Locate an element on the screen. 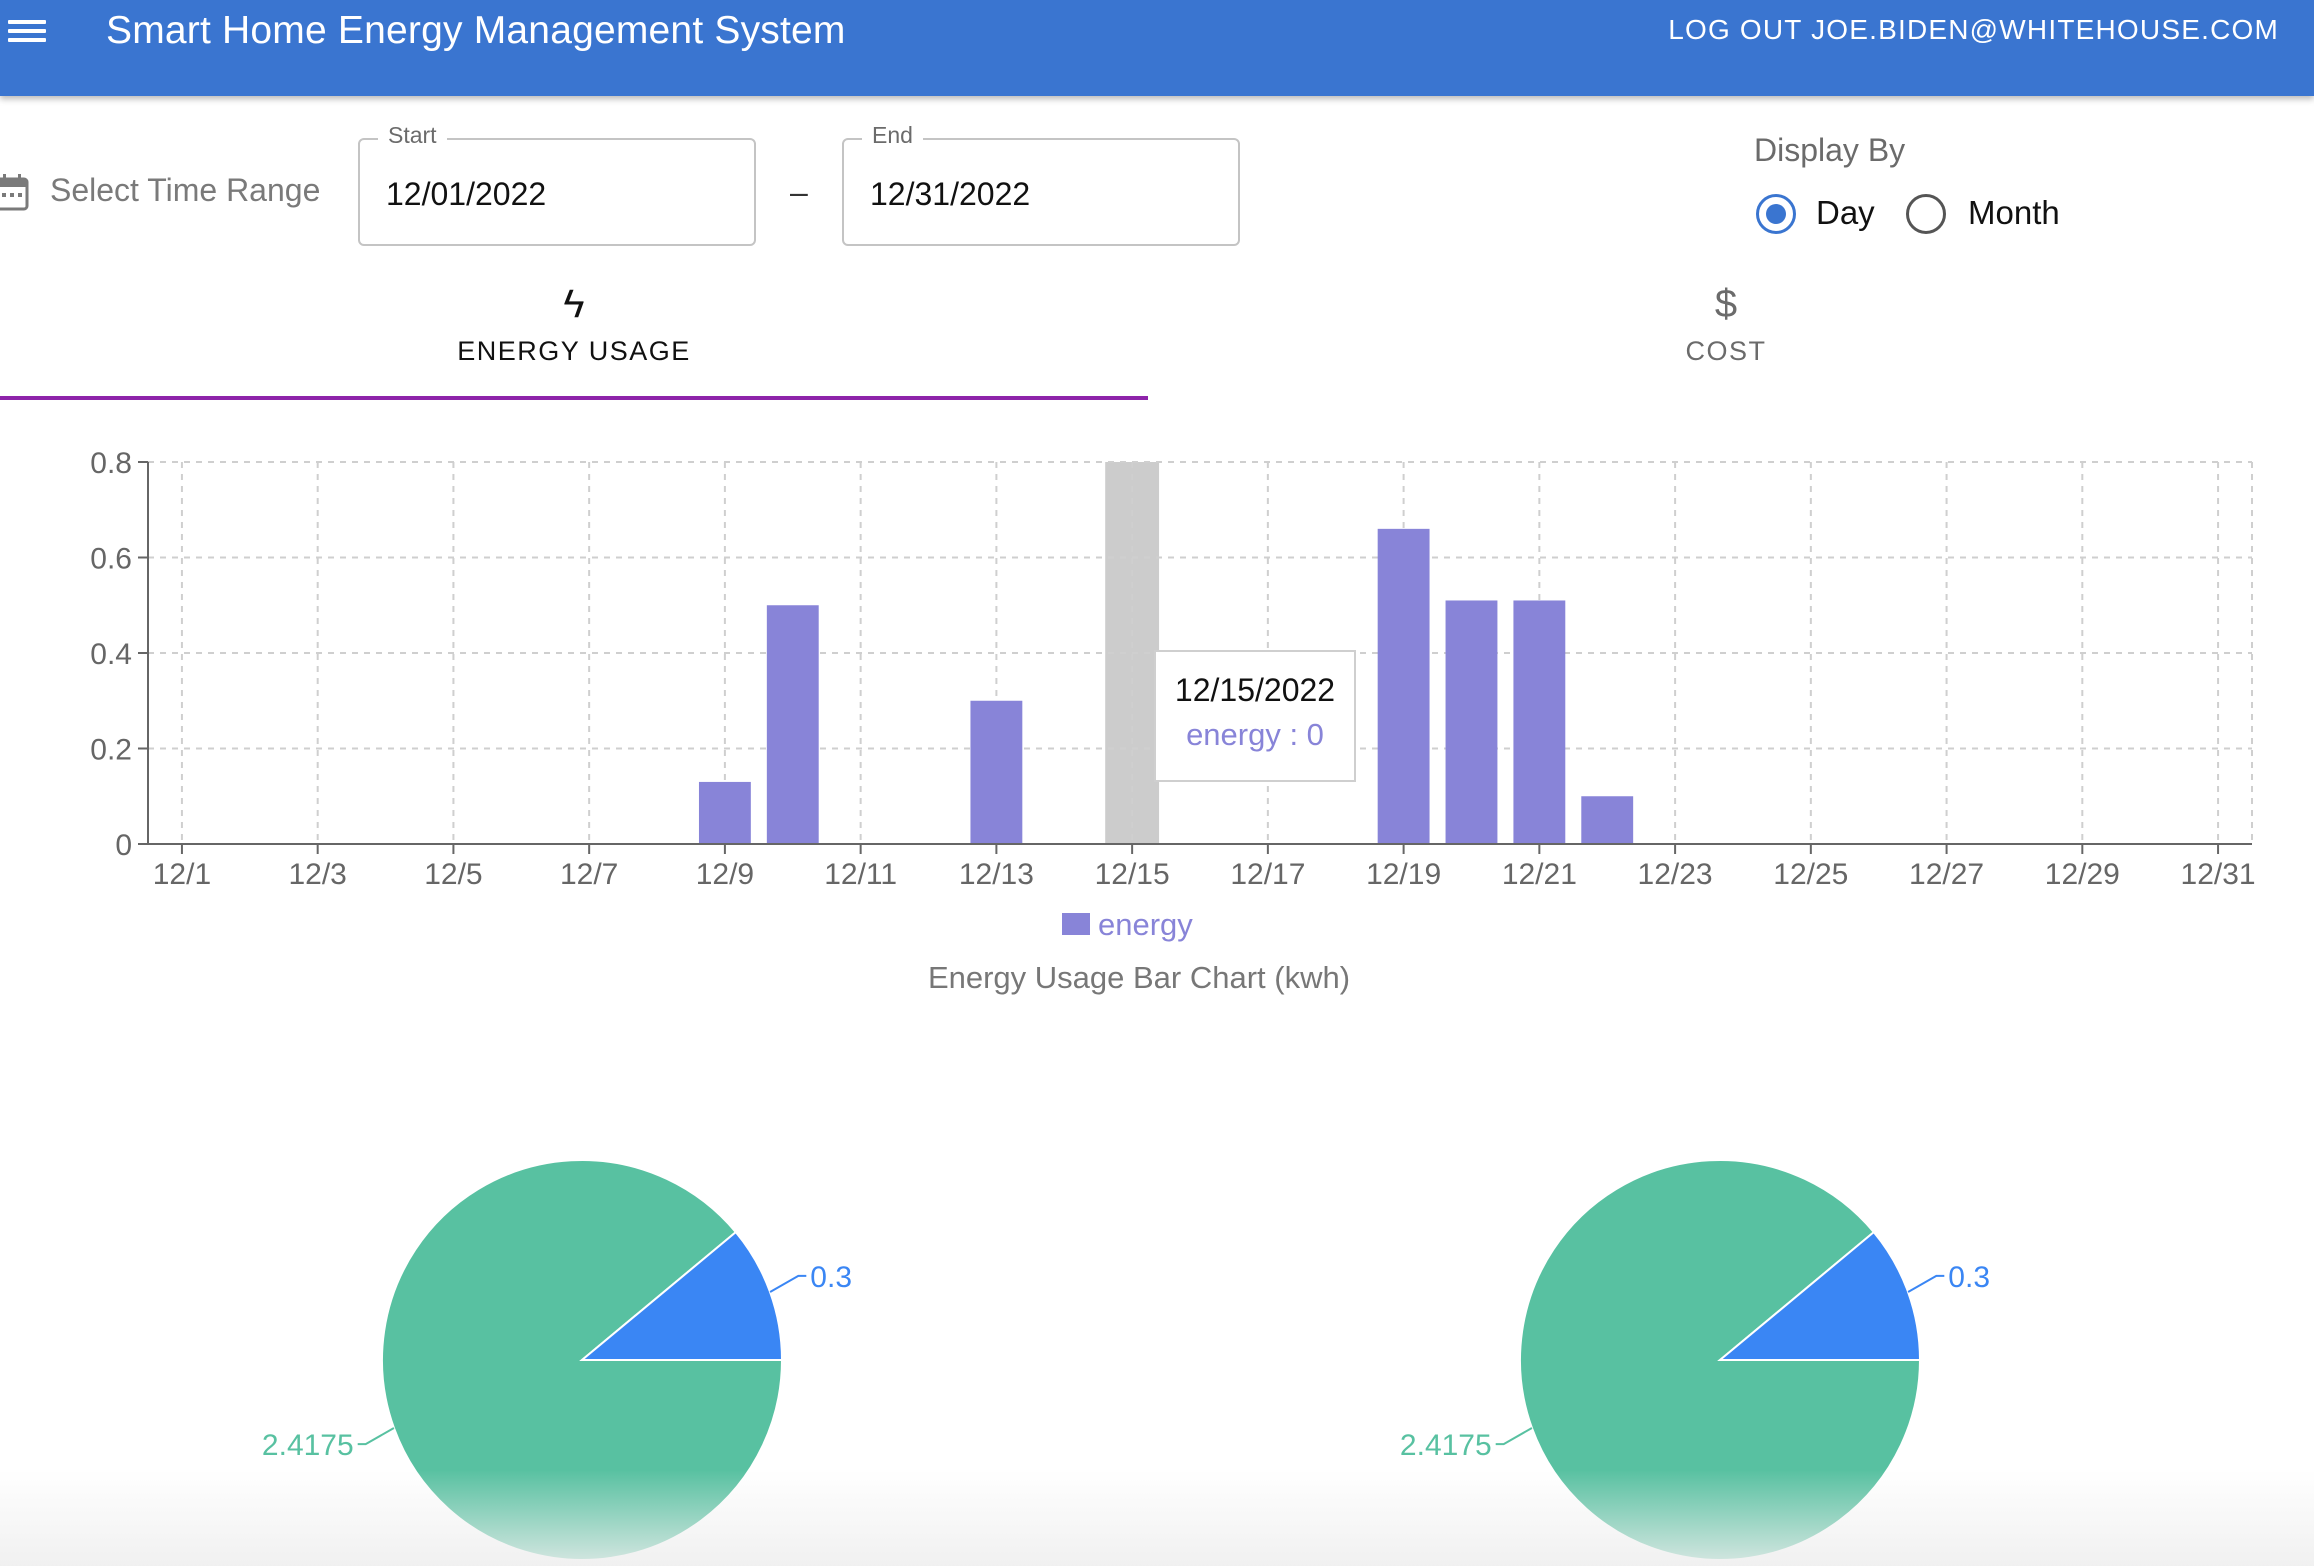  tab-energy-usage: ϟ ENERGY USAGE is located at coordinates (574, 340).